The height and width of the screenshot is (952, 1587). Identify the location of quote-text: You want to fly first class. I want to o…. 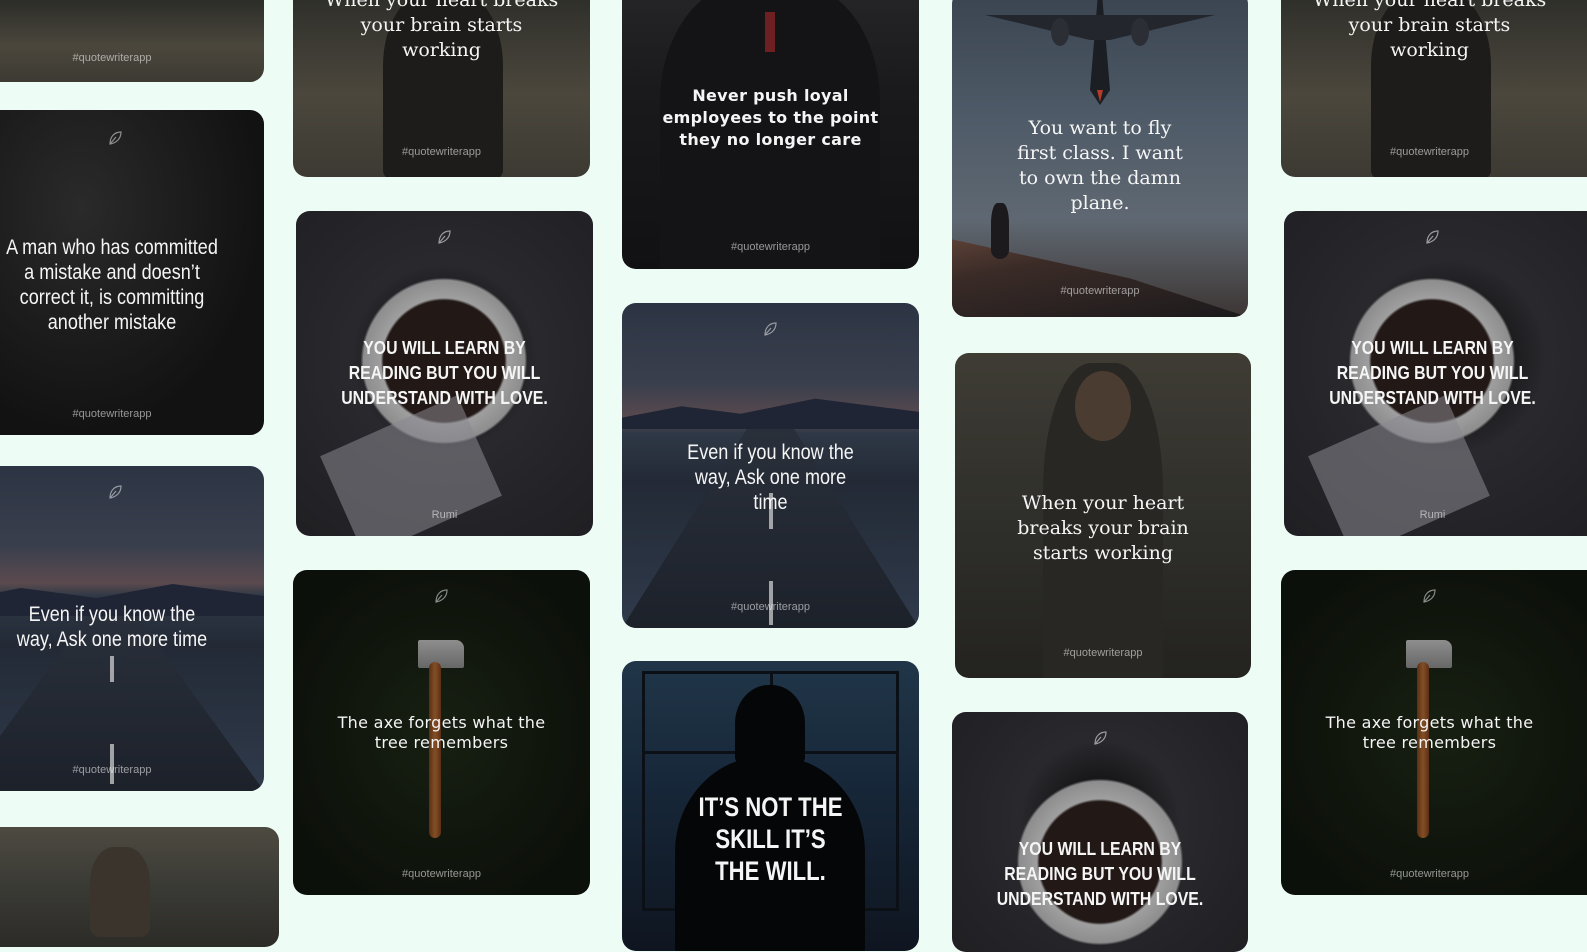
(1100, 165).